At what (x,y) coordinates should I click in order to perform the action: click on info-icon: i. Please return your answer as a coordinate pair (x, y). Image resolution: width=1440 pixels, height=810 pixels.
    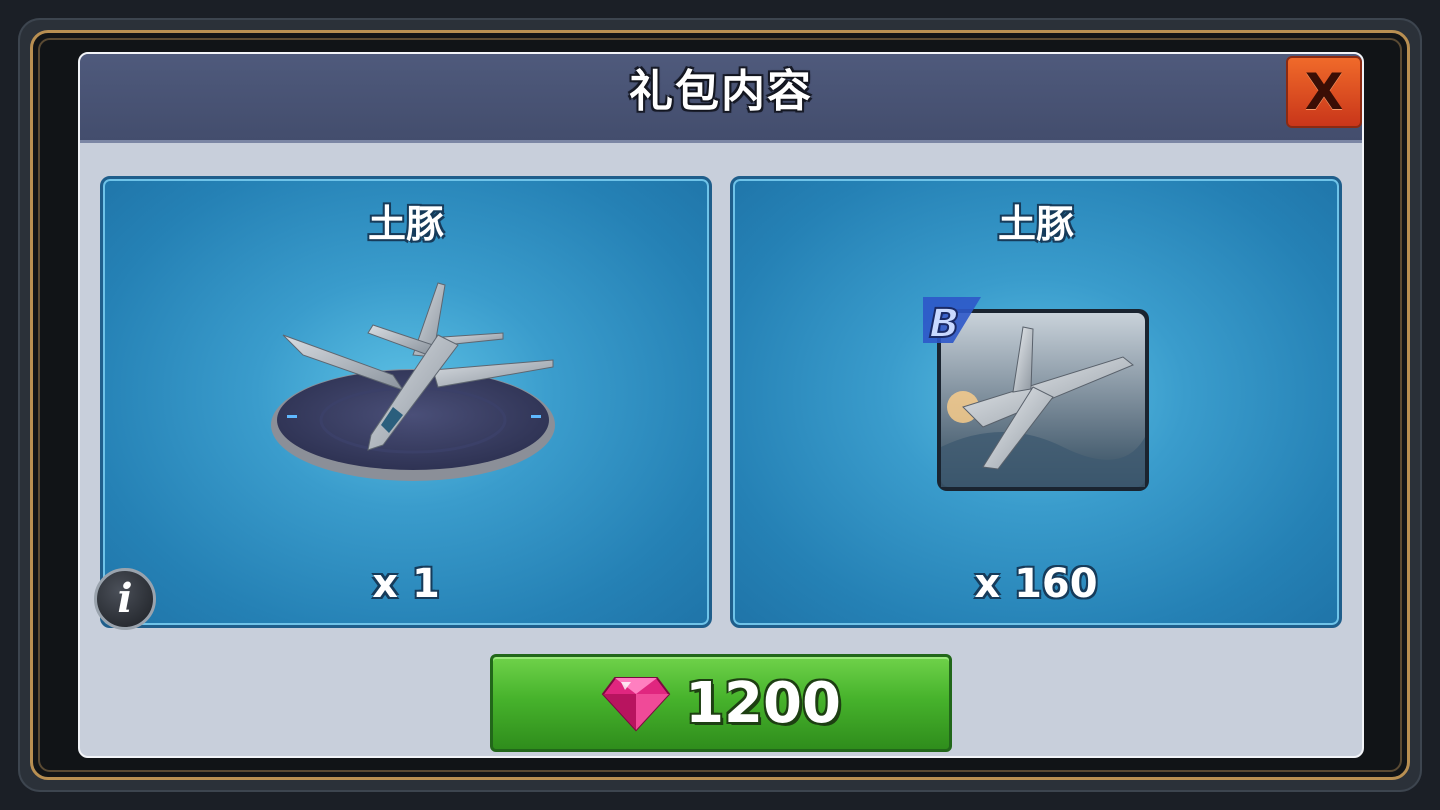
    Looking at the image, I should click on (125, 598).